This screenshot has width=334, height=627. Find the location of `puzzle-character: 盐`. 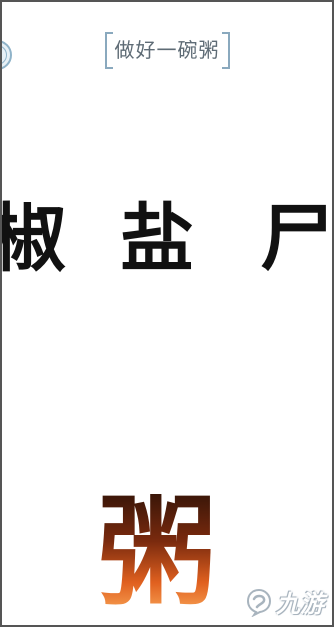

puzzle-character: 盐 is located at coordinates (157, 239).